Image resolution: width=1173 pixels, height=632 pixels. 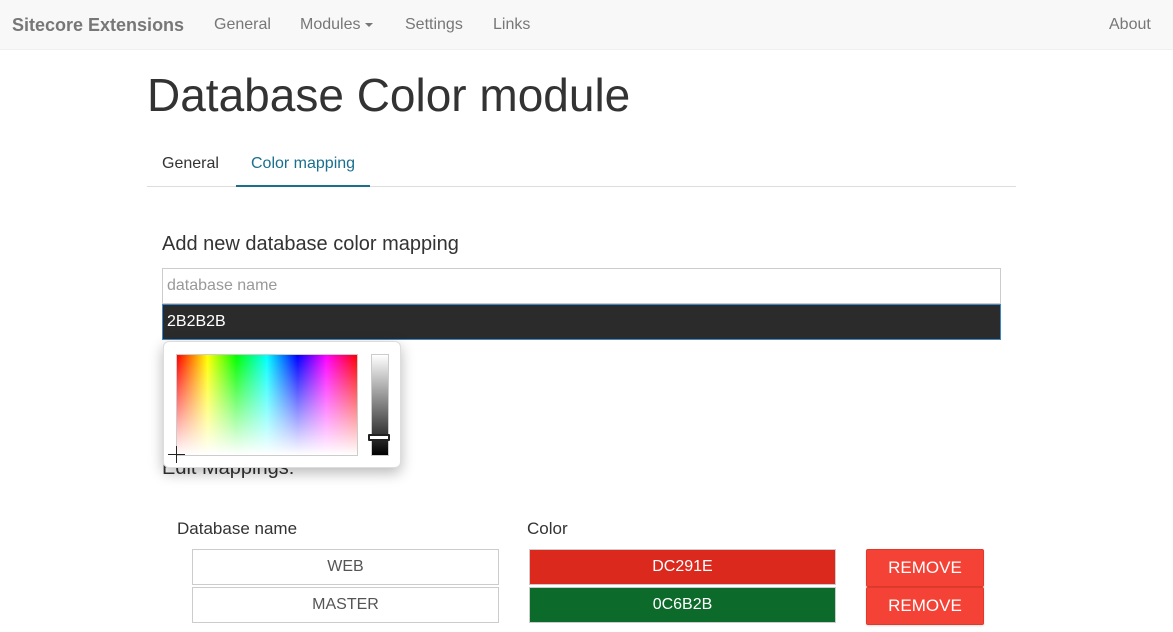 I want to click on database-name-input, so click(x=581, y=286).